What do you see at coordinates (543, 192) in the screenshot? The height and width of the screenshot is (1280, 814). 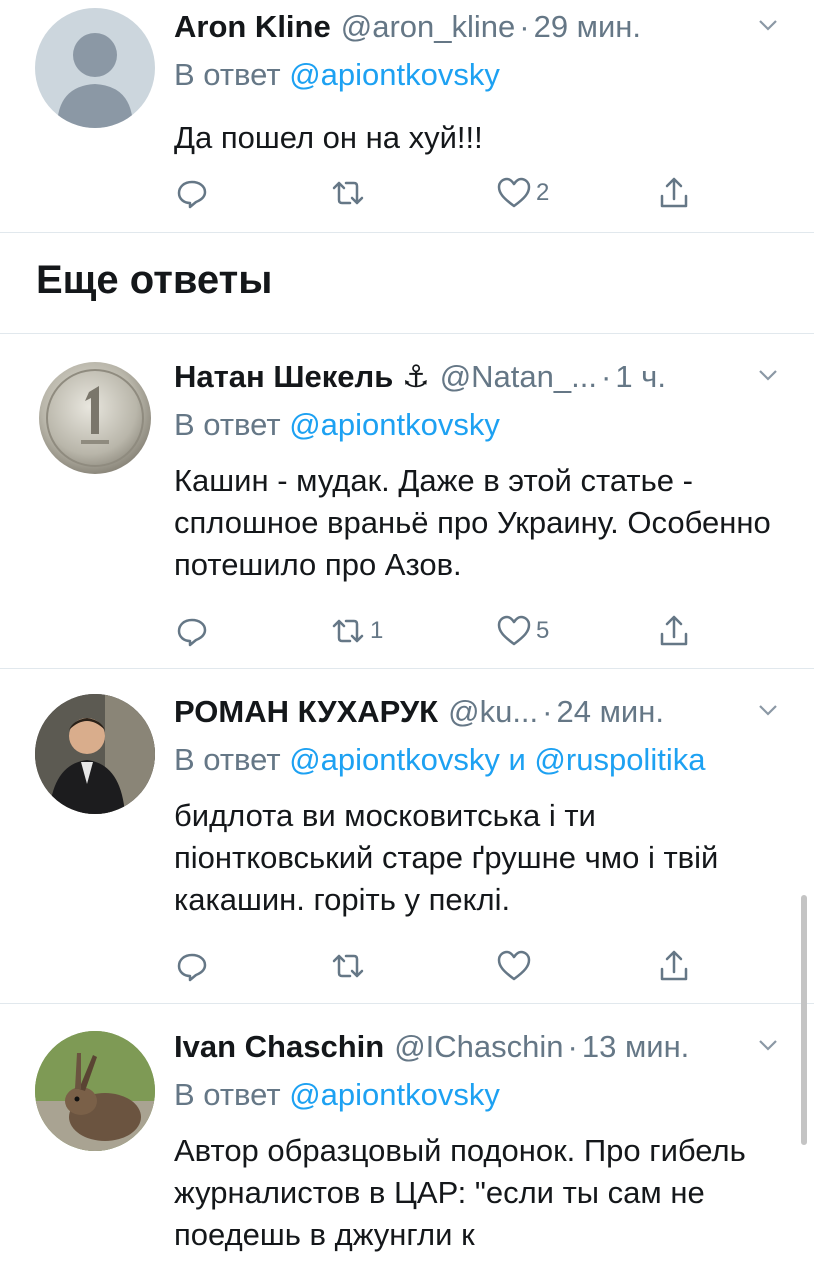 I see `like-count: 2` at bounding box center [543, 192].